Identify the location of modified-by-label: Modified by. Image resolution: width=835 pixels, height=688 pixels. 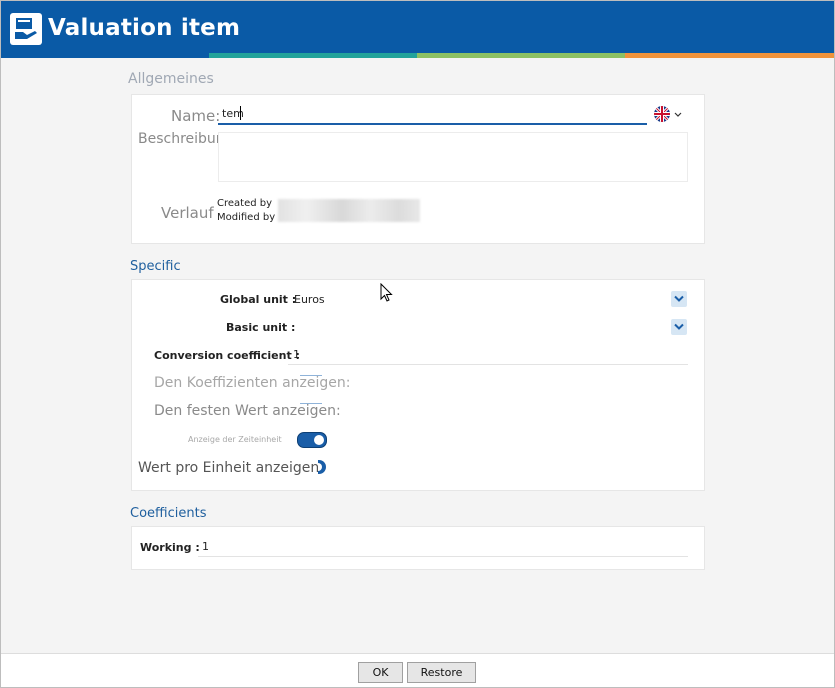
(246, 217).